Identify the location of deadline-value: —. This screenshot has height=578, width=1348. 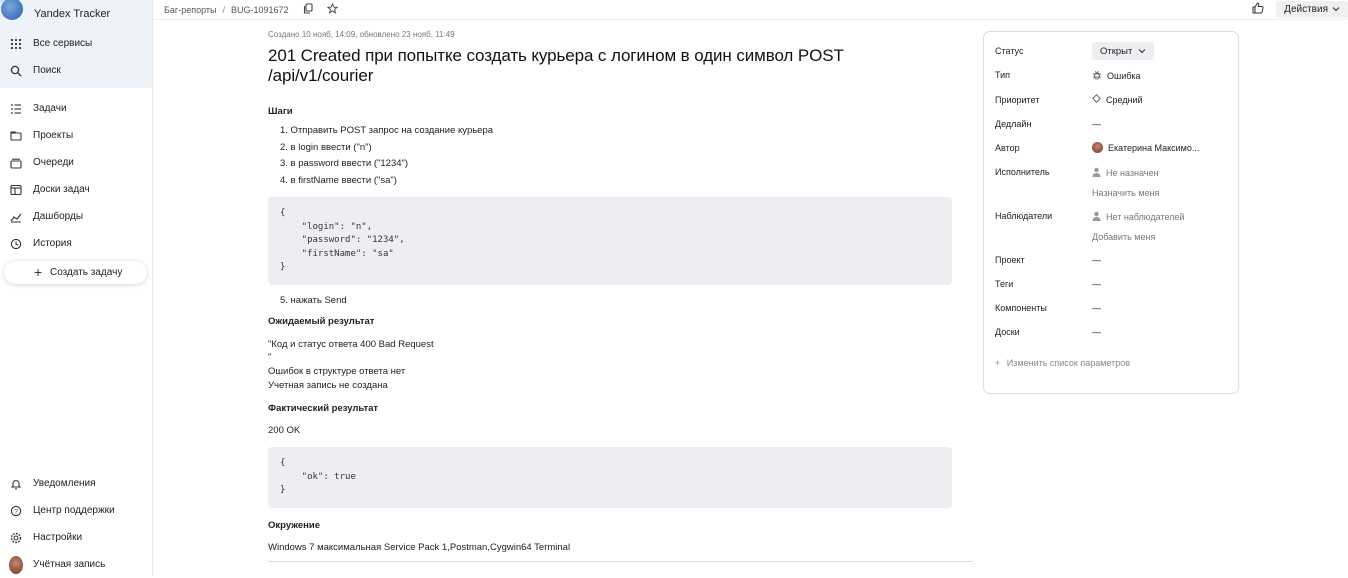
(1096, 124).